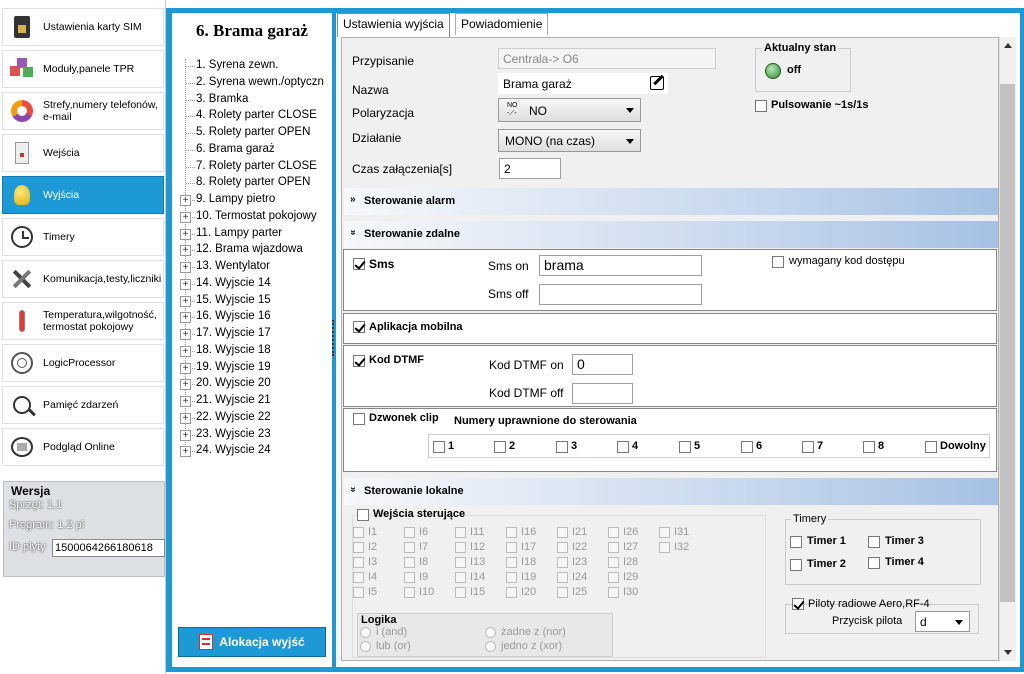 This screenshot has width=1024, height=674. Describe the element at coordinates (233, 367) in the screenshot. I see `tree-item: 19. Wyjscie 19` at that location.